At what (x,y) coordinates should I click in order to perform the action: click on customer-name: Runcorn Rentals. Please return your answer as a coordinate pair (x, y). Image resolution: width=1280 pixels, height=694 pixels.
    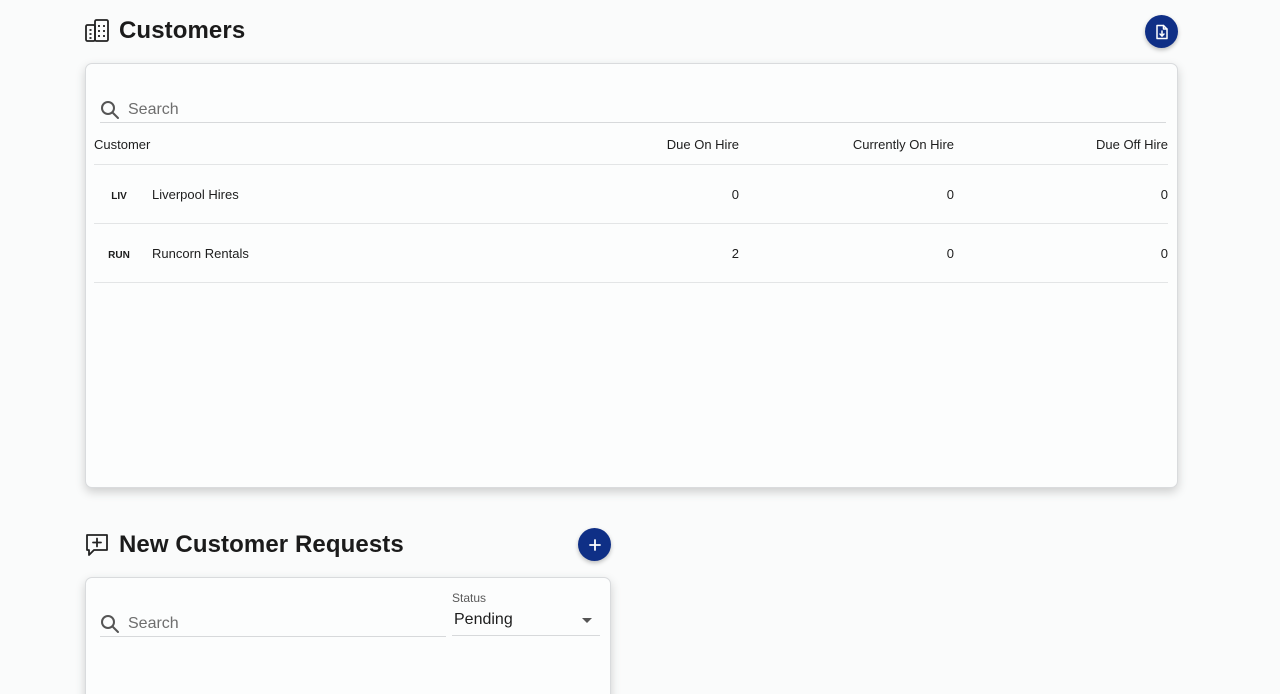
    Looking at the image, I should click on (200, 253).